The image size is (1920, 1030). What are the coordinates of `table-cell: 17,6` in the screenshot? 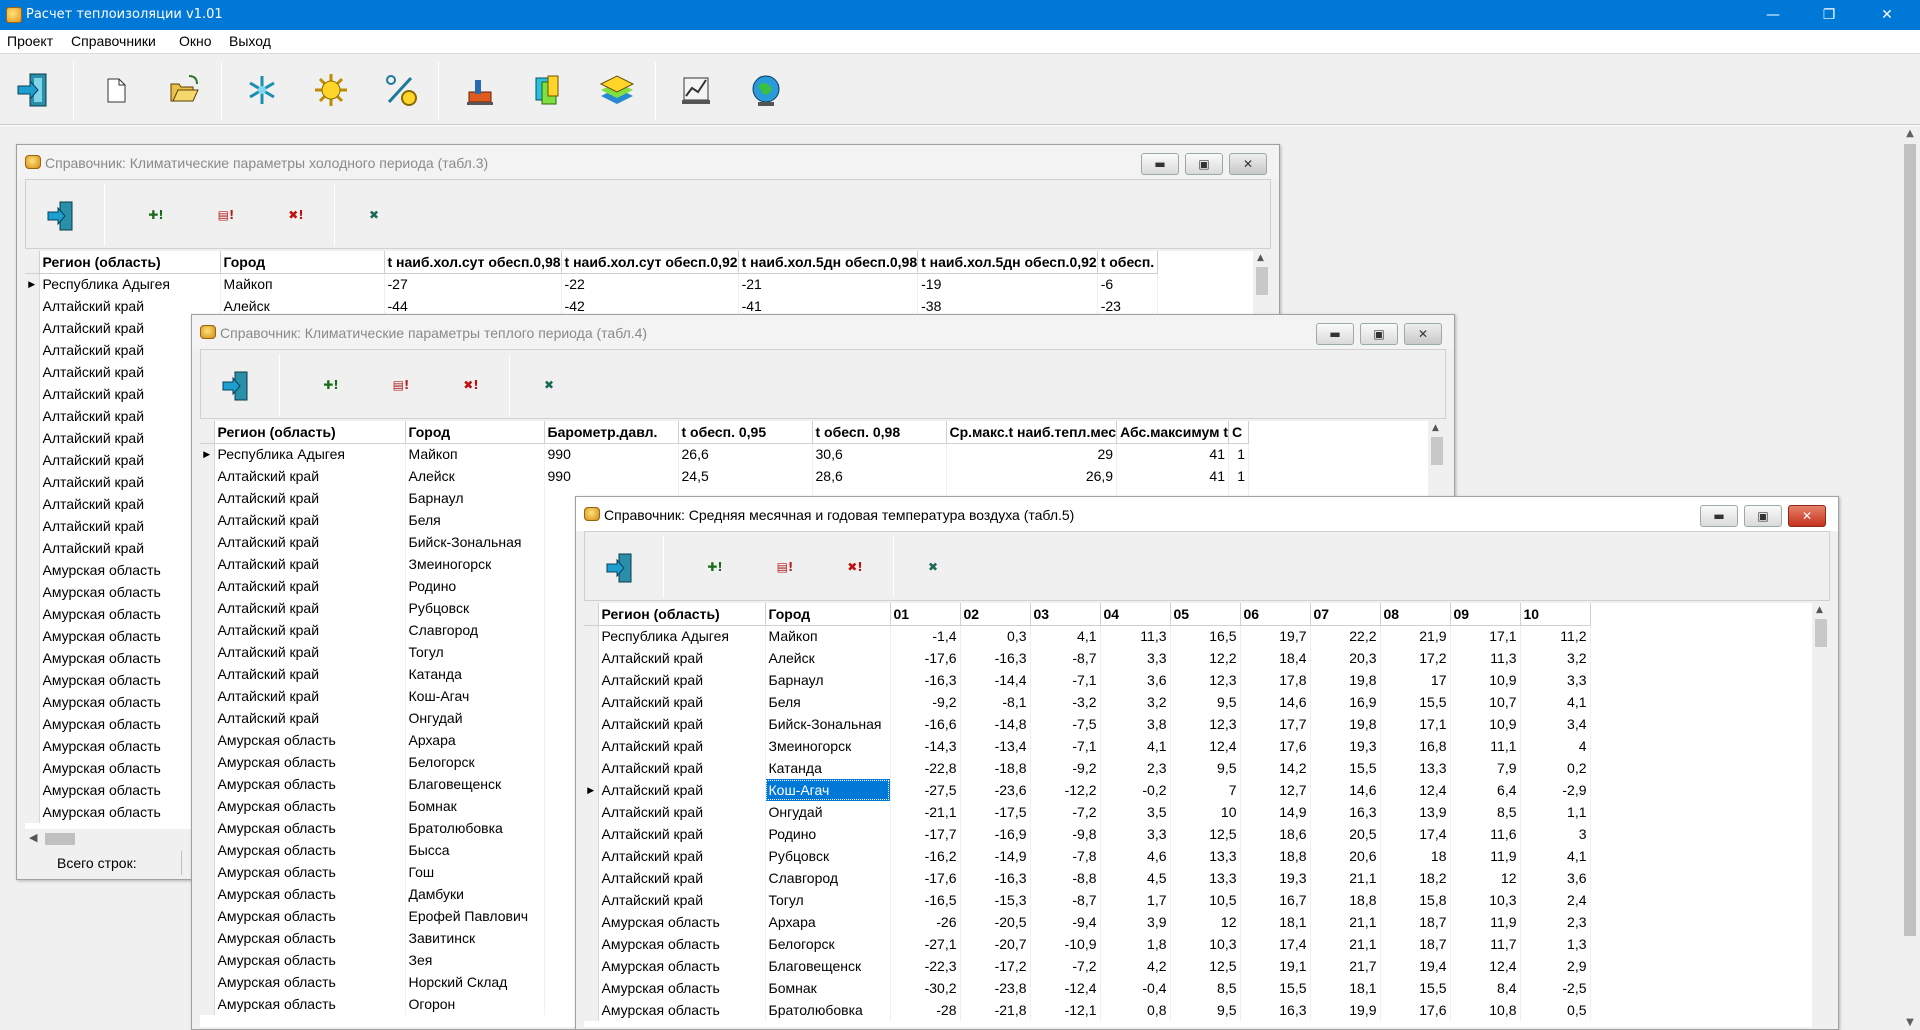 It's located at (1415, 1010).